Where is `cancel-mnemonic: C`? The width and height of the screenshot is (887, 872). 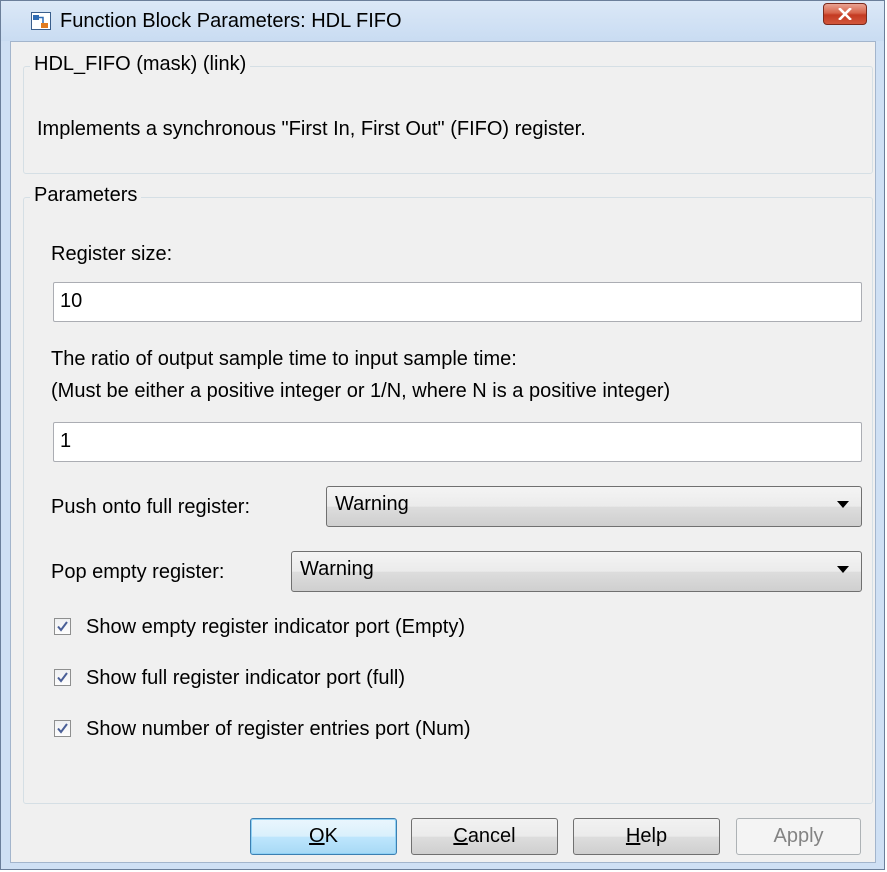 cancel-mnemonic: C is located at coordinates (460, 836).